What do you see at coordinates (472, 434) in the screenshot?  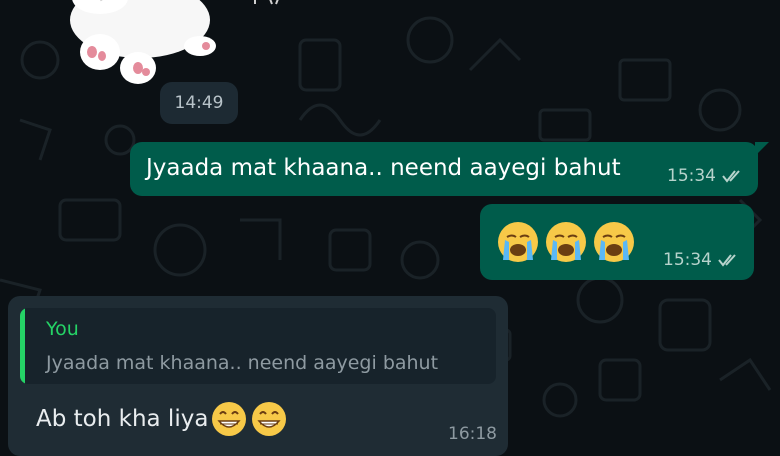 I see `reply-time: 16:18` at bounding box center [472, 434].